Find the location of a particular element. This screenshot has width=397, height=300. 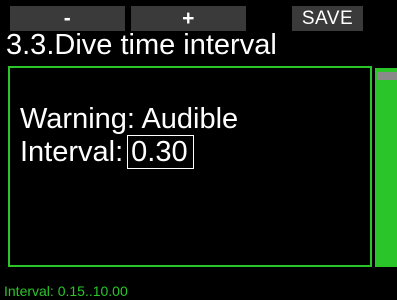

warning-label: Warning: is located at coordinates (77, 119).